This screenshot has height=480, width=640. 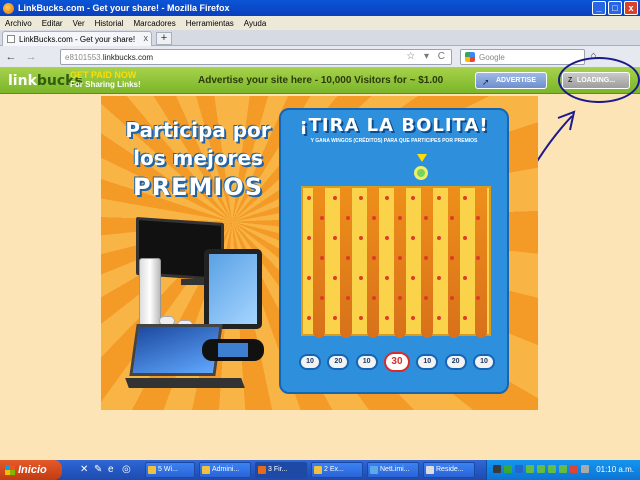 What do you see at coordinates (198, 187) in the screenshot?
I see `headline-line3: PREMIOS` at bounding box center [198, 187].